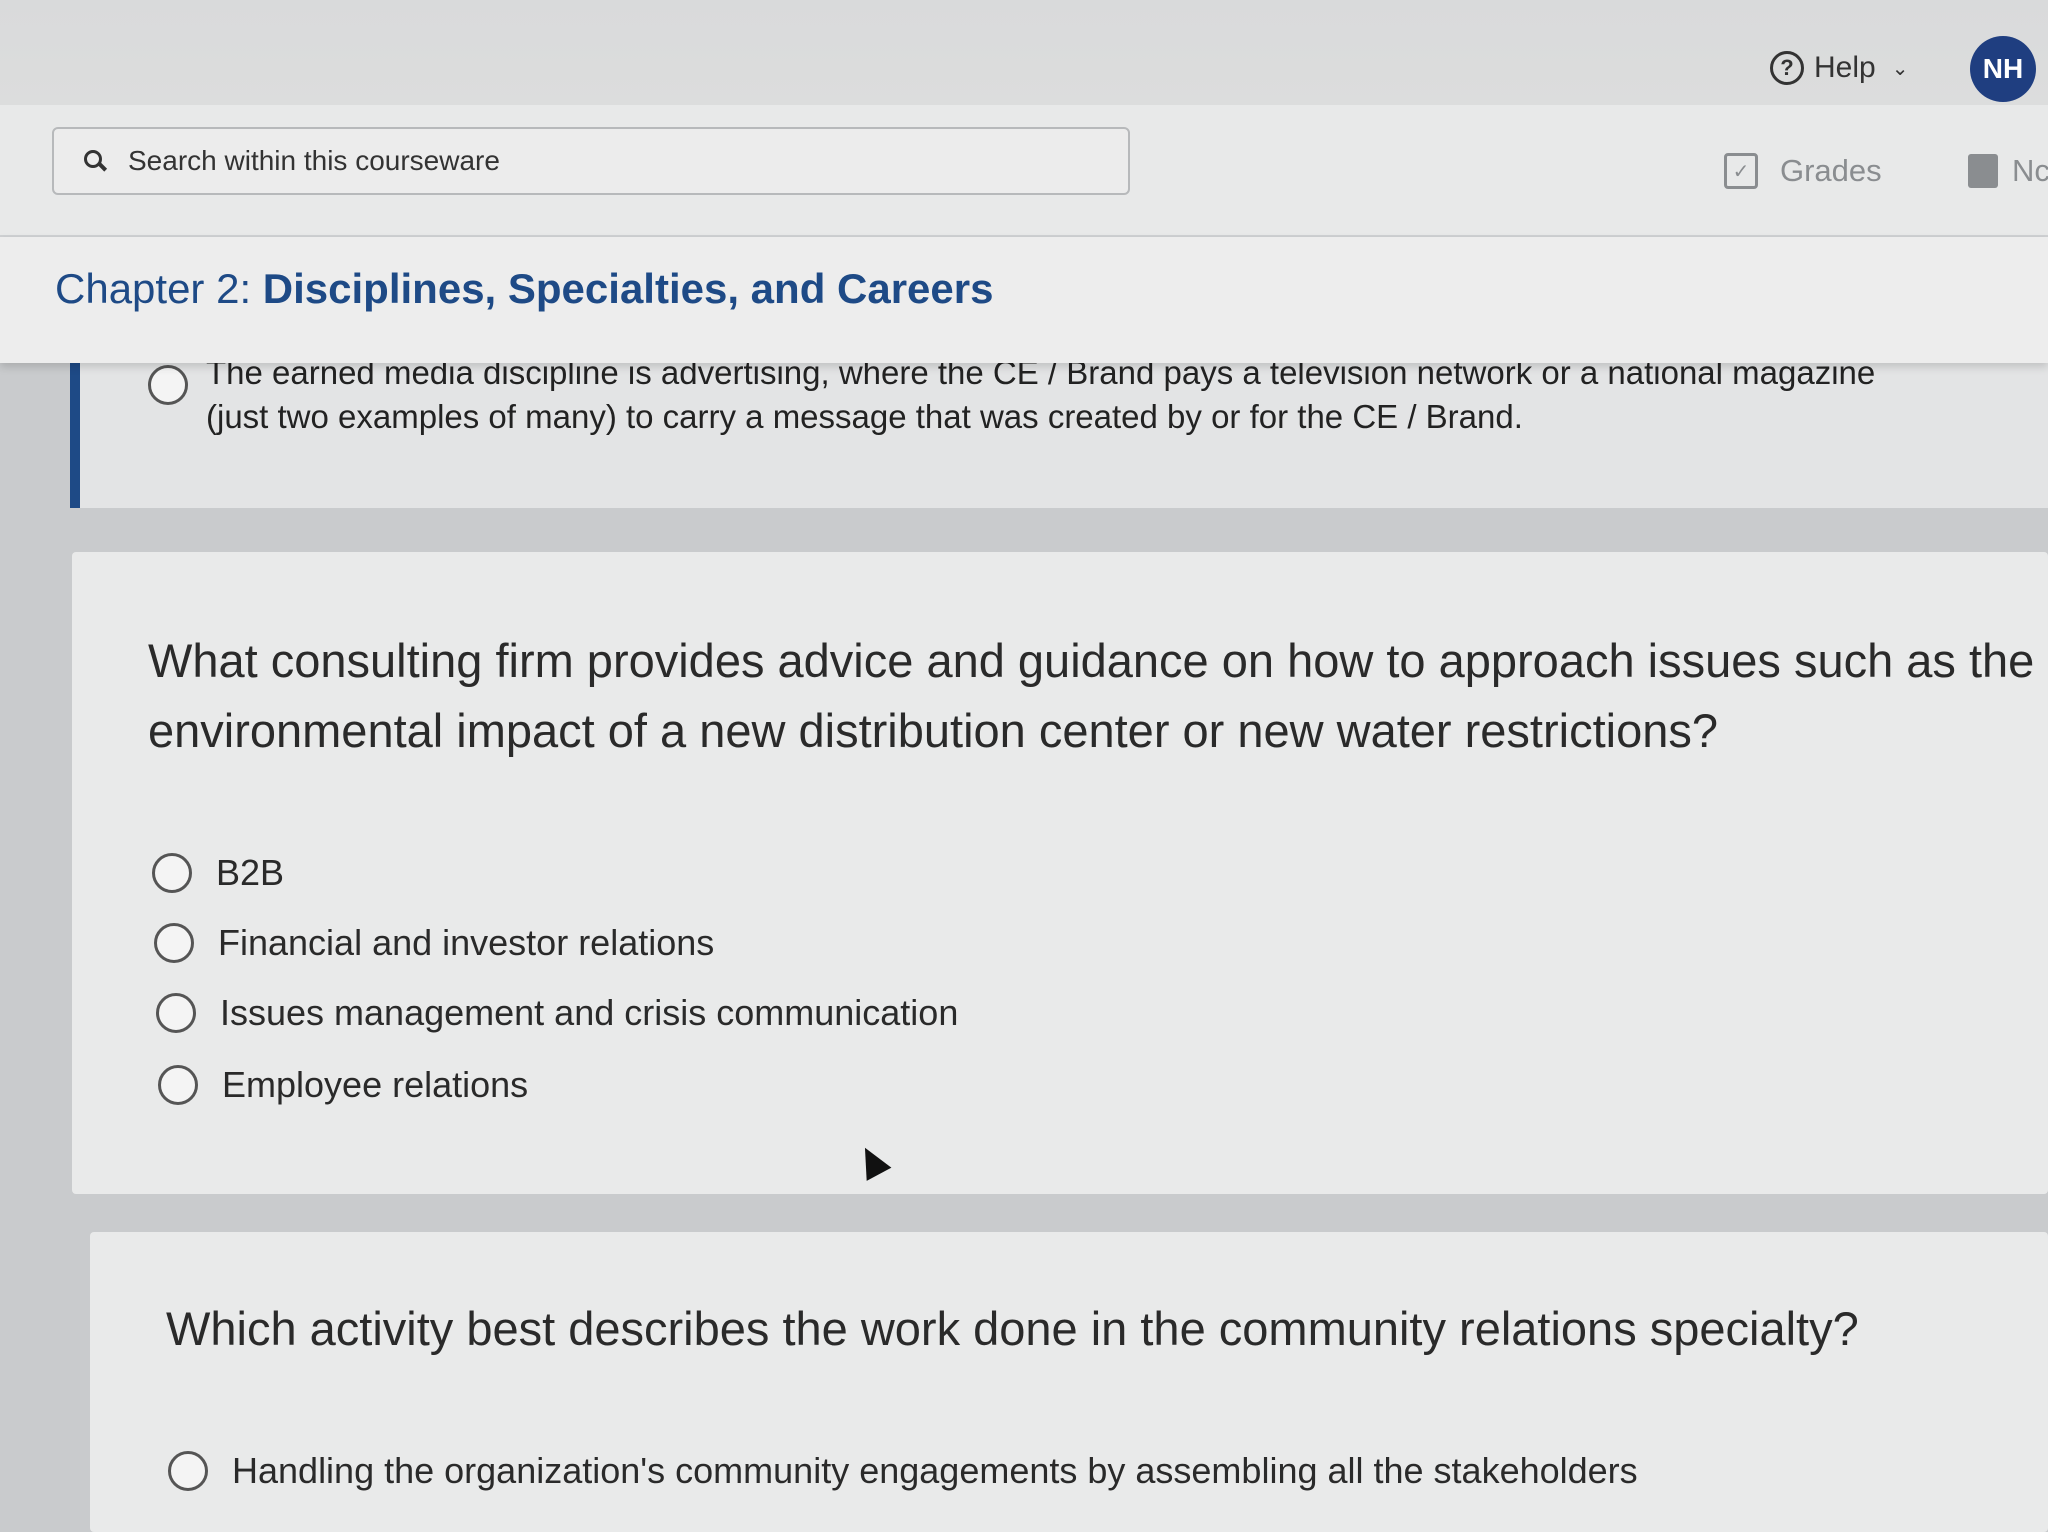  What do you see at coordinates (591, 161) in the screenshot?
I see `search-input: Search within this courseware` at bounding box center [591, 161].